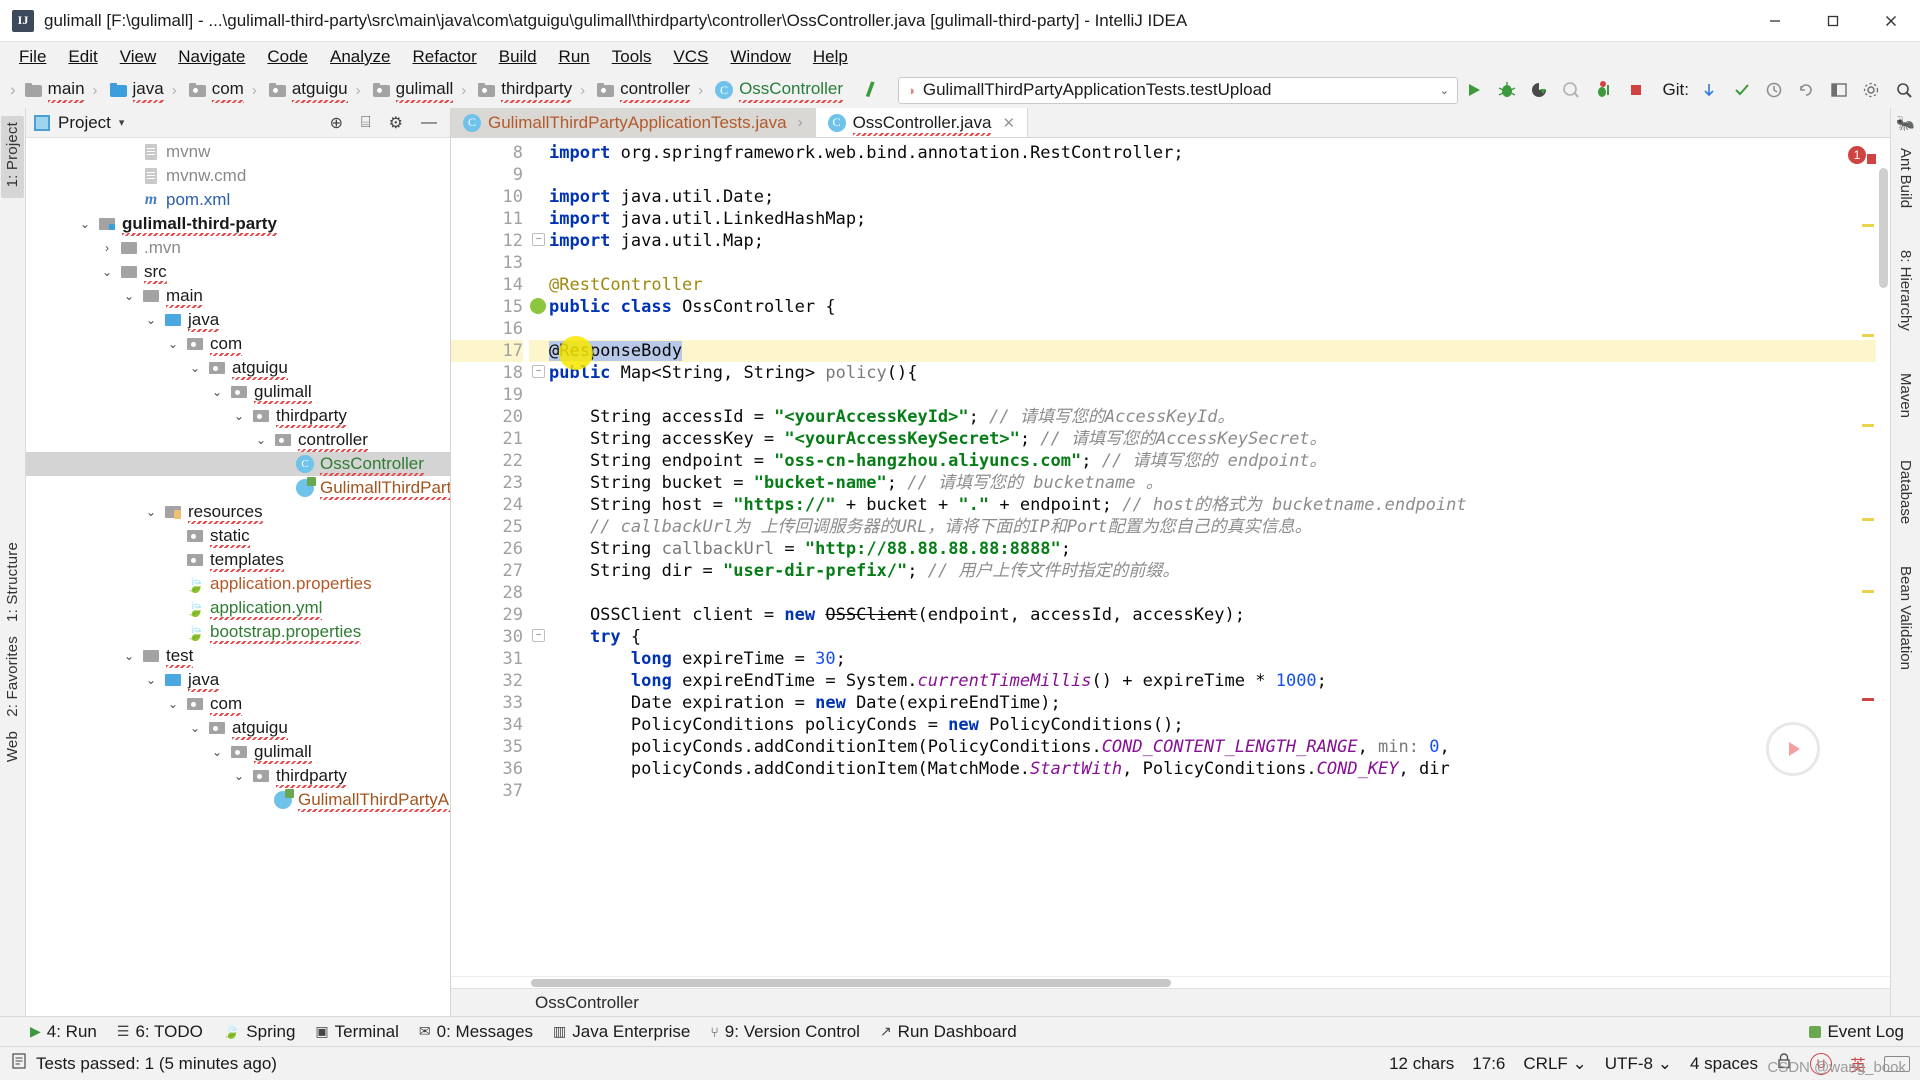  Describe the element at coordinates (287, 57) in the screenshot. I see `menu-code: Code` at that location.